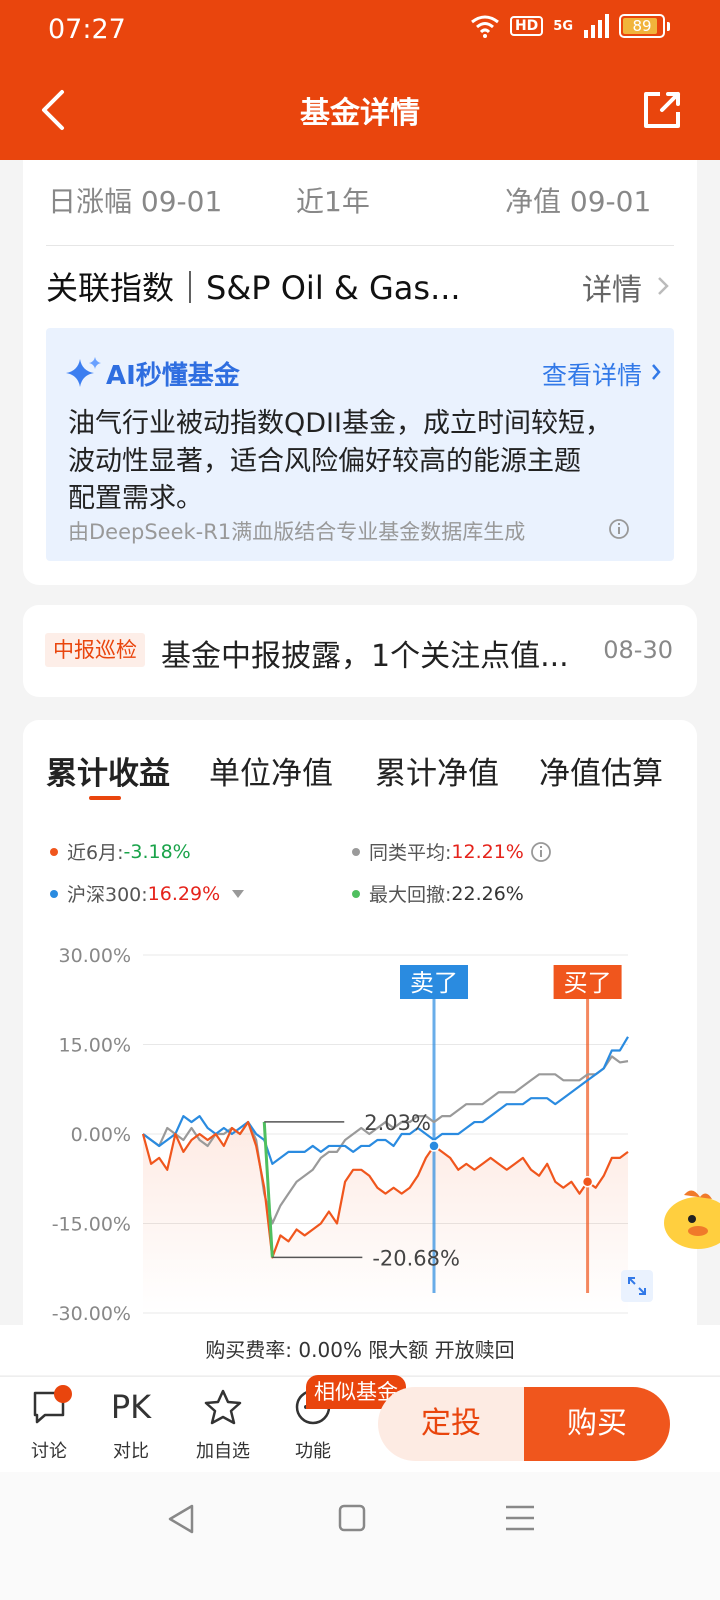 The image size is (720, 1600). Describe the element at coordinates (91, 1225) in the screenshot. I see `y-tick-label: -15.00%` at that location.